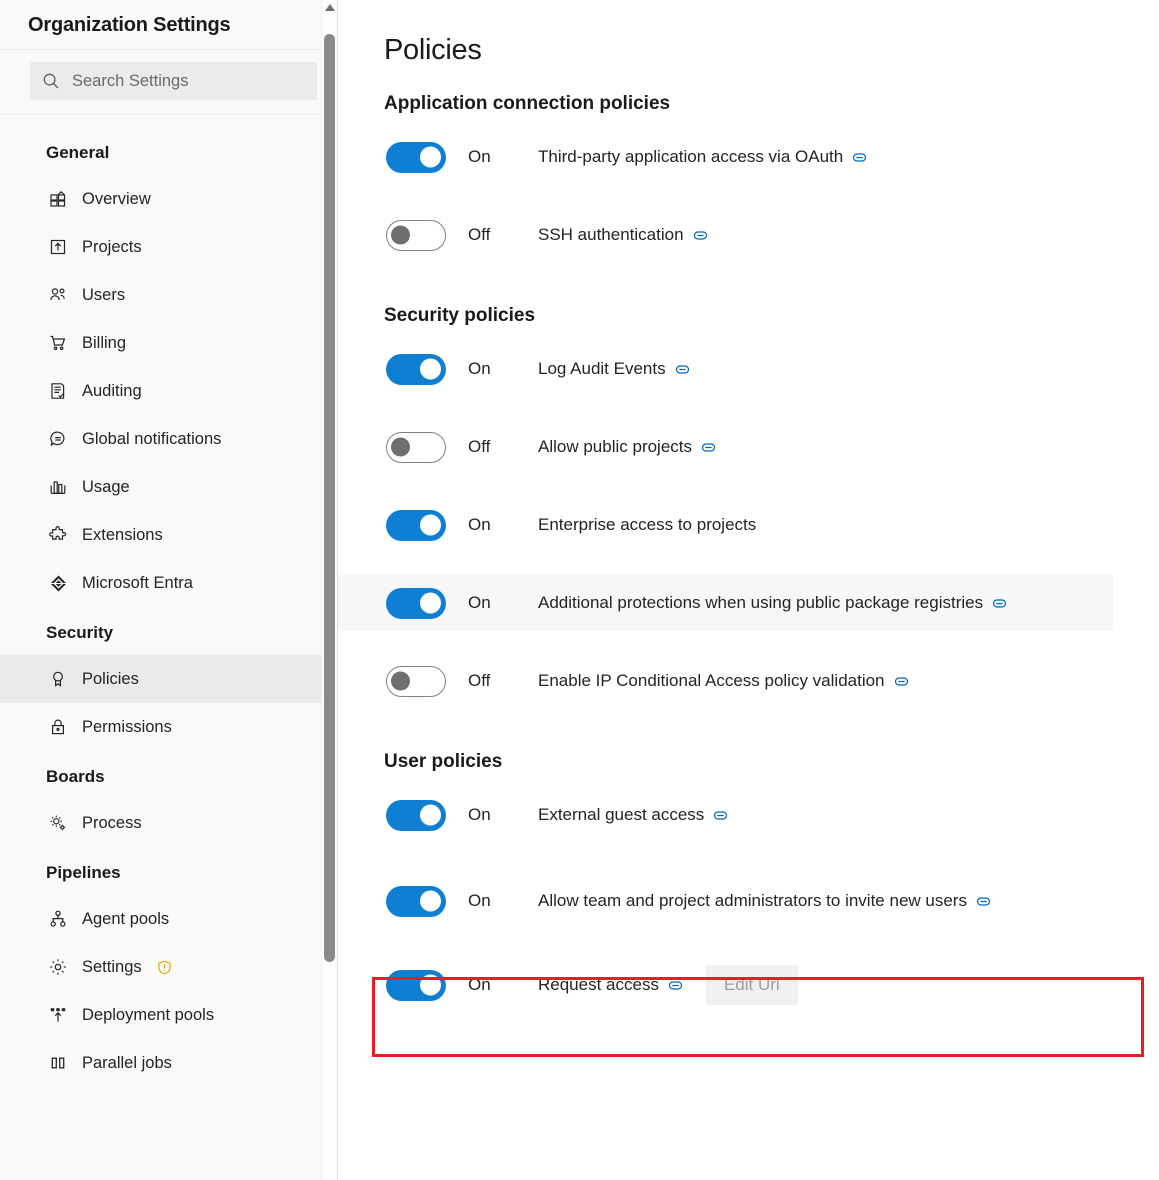 This screenshot has width=1159, height=1180. What do you see at coordinates (168, 535) in the screenshot?
I see `sidebar-item-extensions: Extensions` at bounding box center [168, 535].